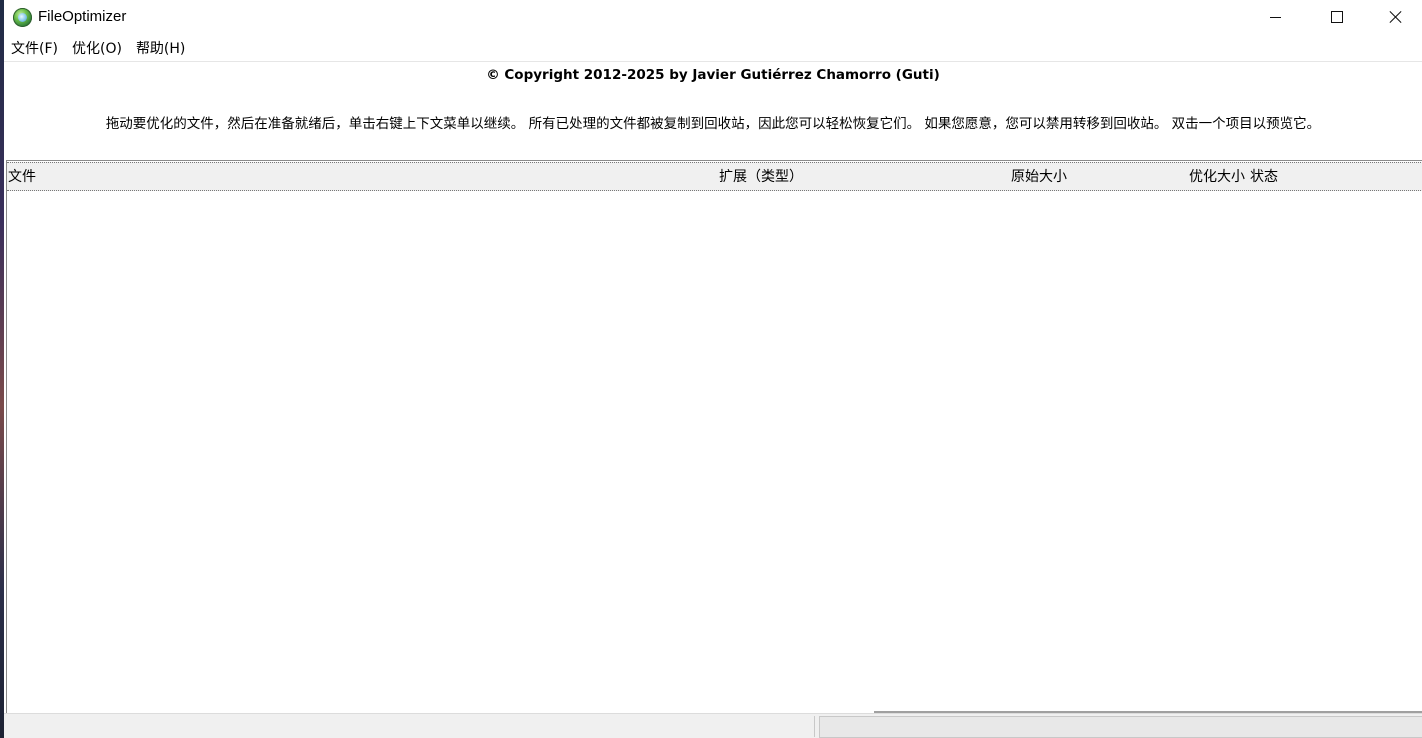 The width and height of the screenshot is (1422, 738). I want to click on menu-bar: 文件(F) 优化(O) 帮助(H), so click(713, 49).